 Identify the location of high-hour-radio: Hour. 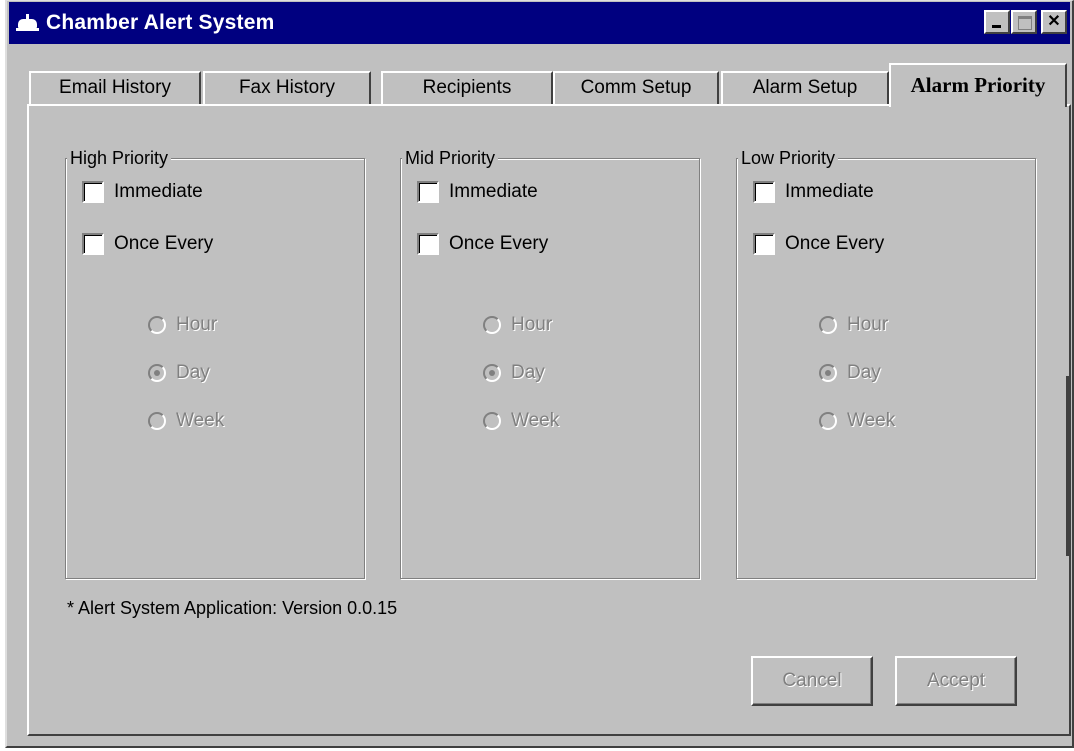
(182, 325).